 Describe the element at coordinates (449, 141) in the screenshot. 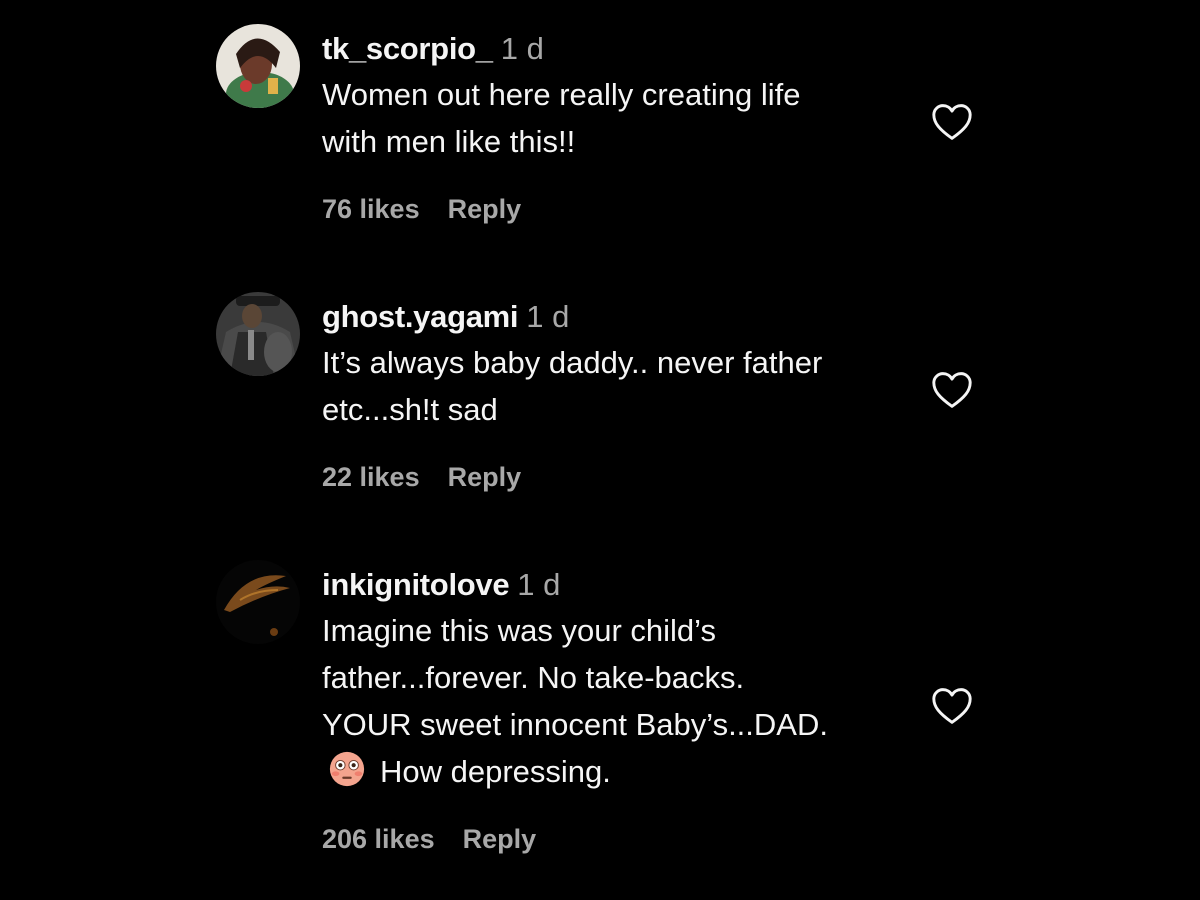

I see `comment-text-line: with men like this!!` at that location.